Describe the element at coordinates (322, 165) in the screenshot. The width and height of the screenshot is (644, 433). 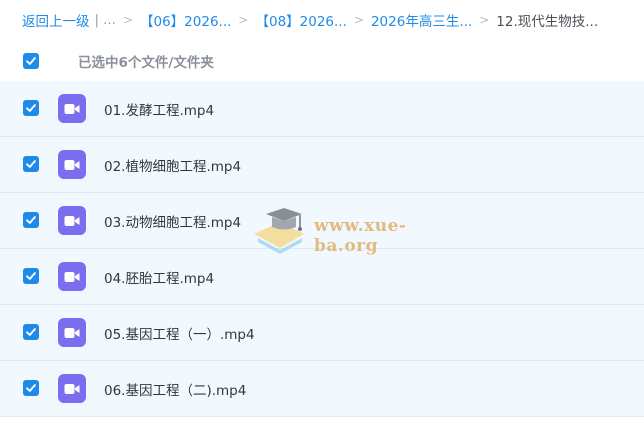
I see `file-row: 02.植物细胞工程.mp4` at that location.